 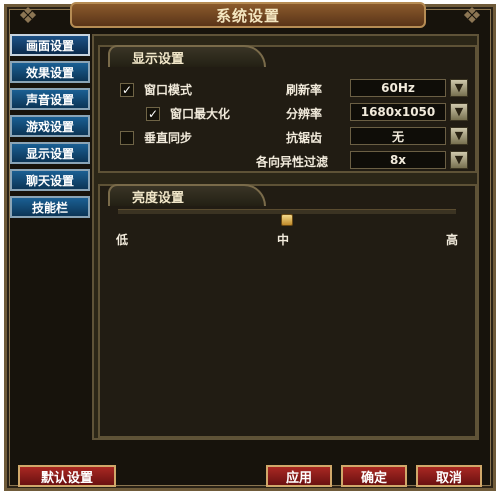 I want to click on window-maximize-row: ✓ 窗口最大化, so click(x=188, y=113).